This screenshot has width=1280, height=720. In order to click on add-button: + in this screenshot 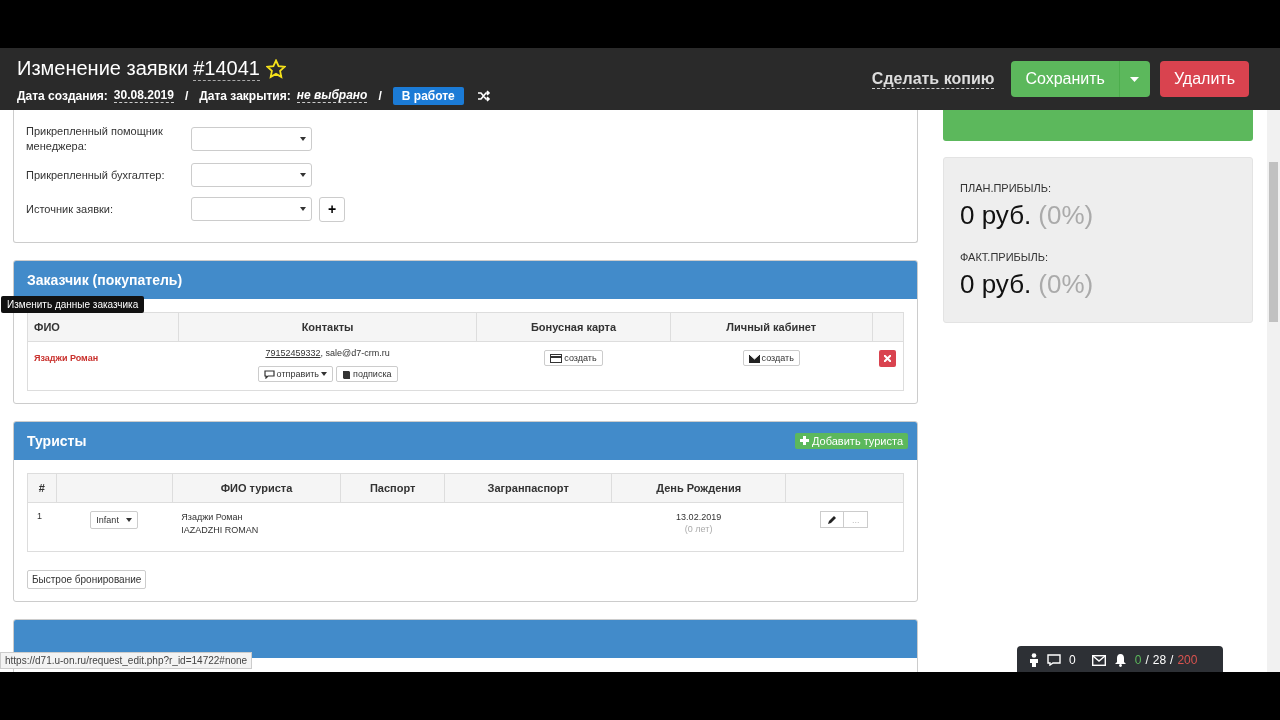, I will do `click(332, 209)`.